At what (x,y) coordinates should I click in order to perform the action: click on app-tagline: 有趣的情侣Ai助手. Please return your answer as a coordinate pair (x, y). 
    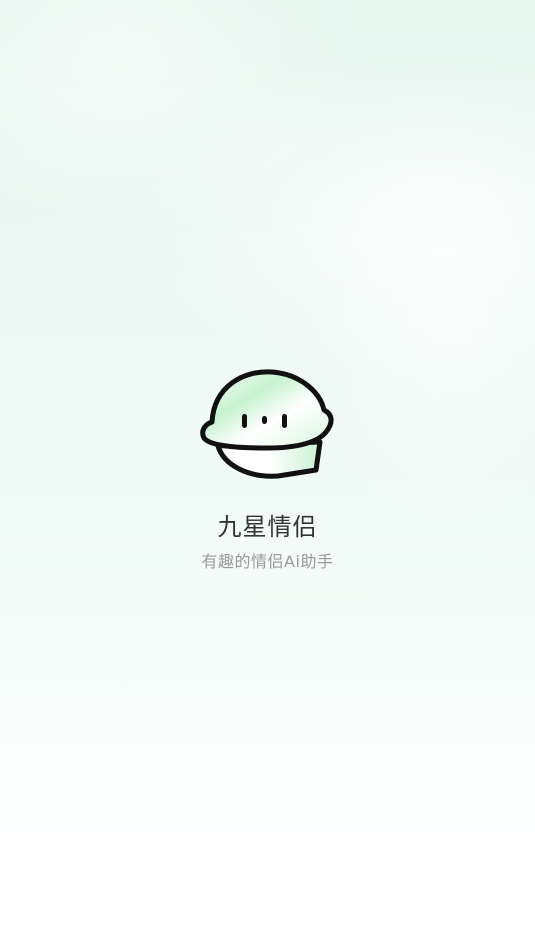
    Looking at the image, I should click on (267, 561).